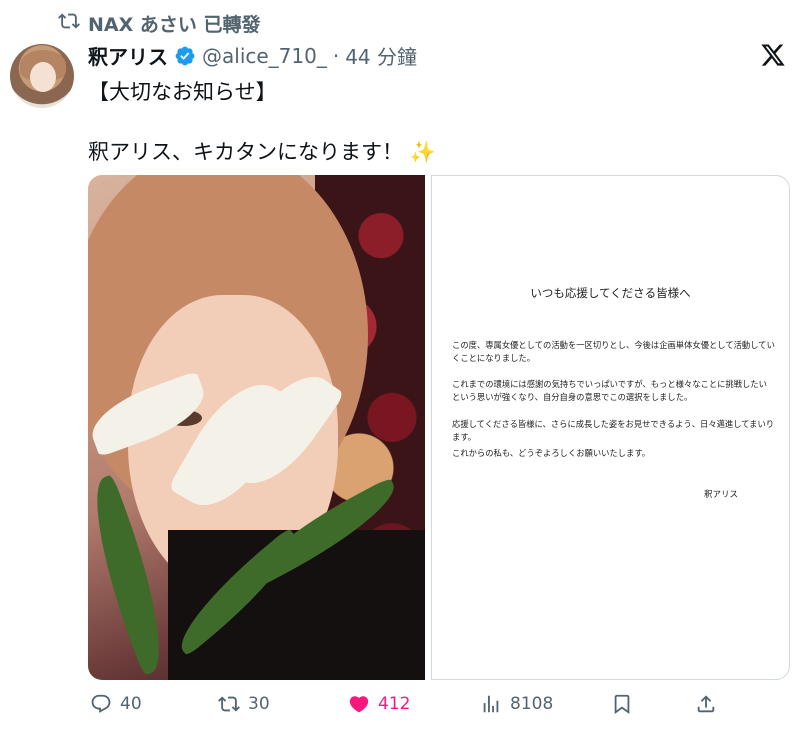 The image size is (800, 736). Describe the element at coordinates (259, 704) in the screenshot. I see `repost-count: 30` at that location.